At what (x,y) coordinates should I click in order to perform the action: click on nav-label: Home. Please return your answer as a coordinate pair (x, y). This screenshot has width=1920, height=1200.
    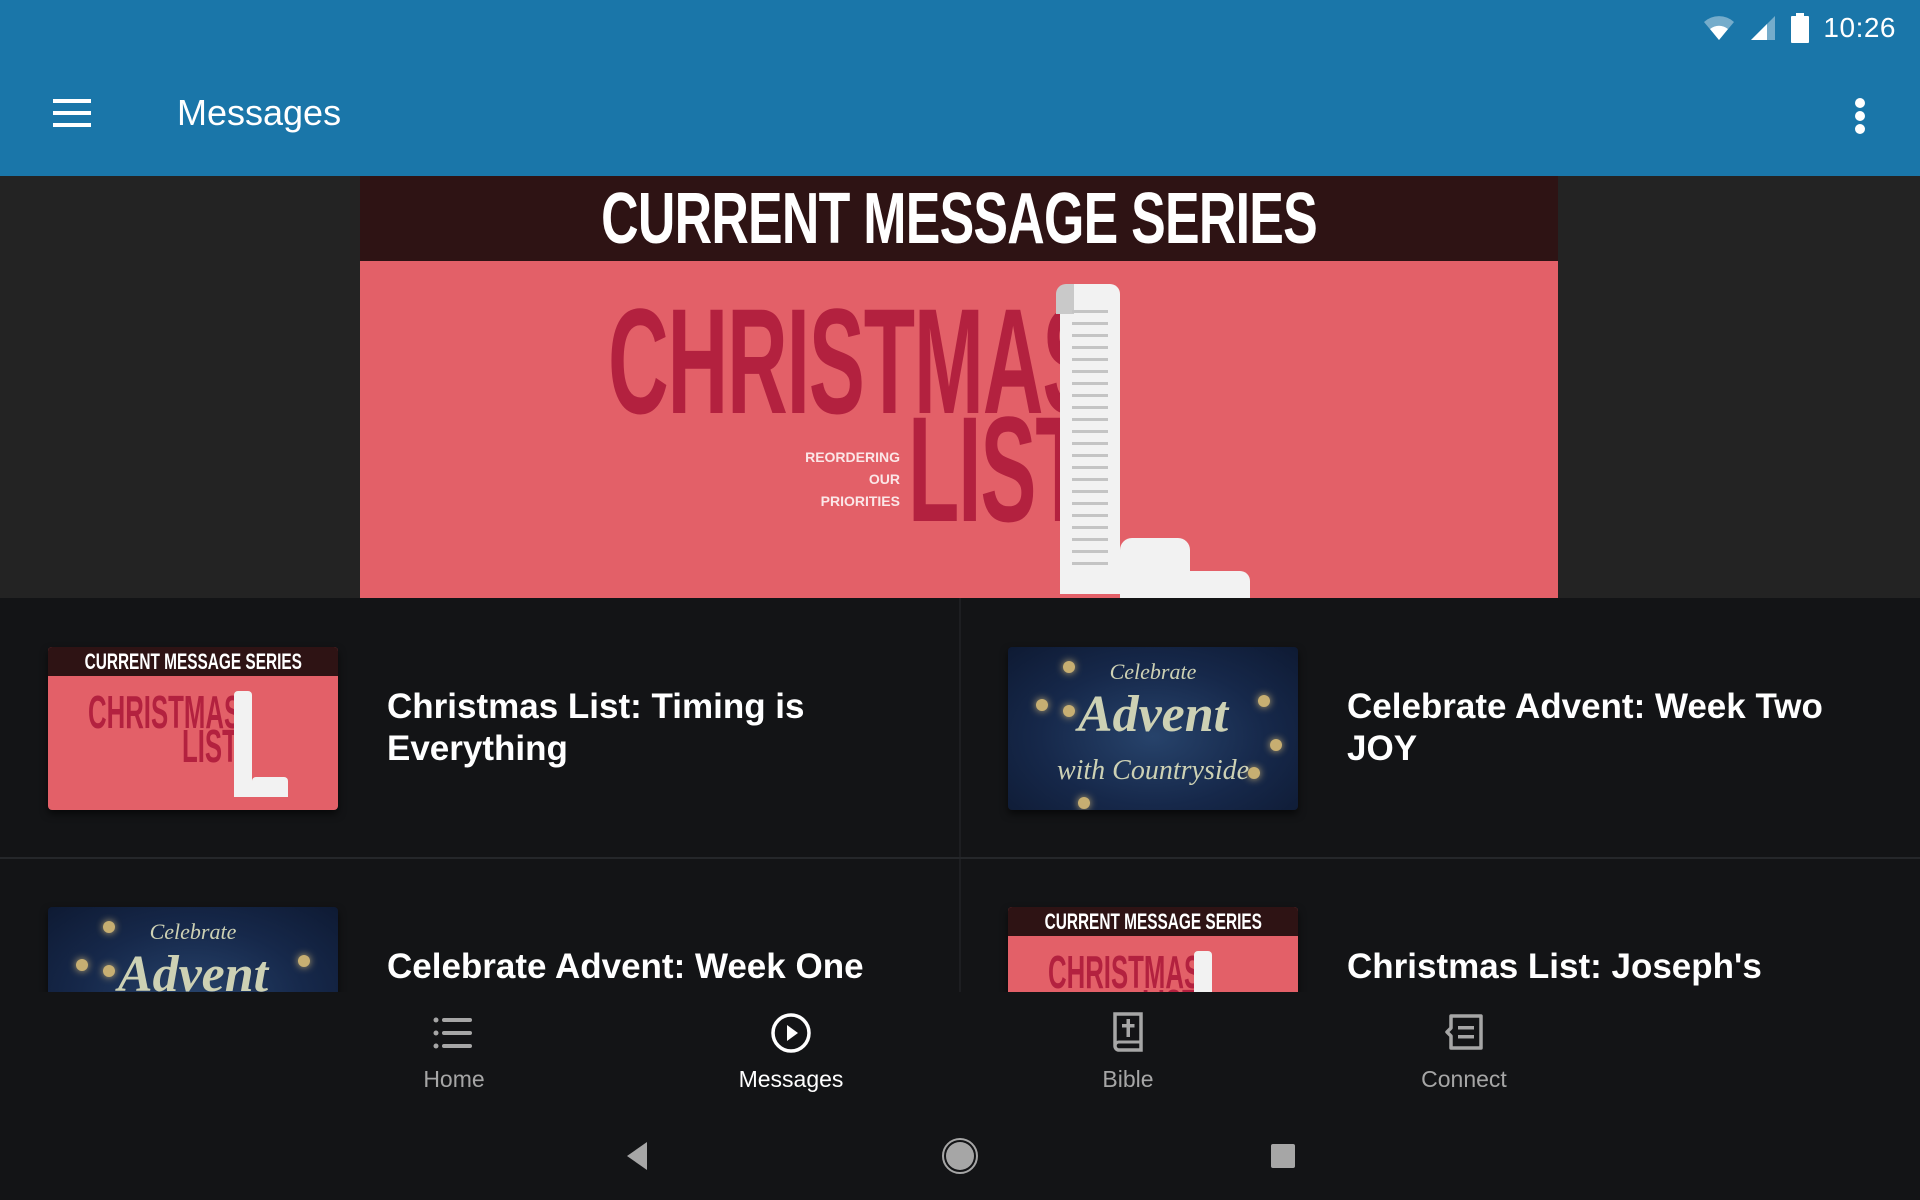
    Looking at the image, I should click on (454, 1079).